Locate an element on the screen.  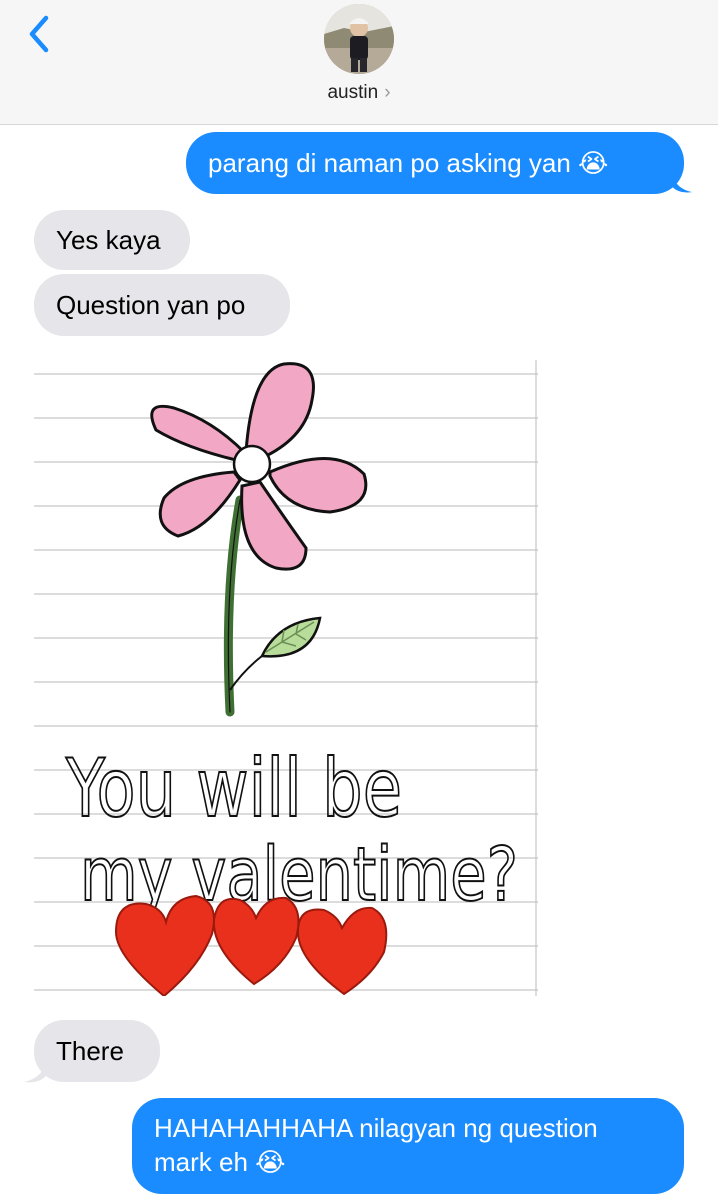
message-text: parang di naman po asking yan 😭 is located at coordinates (408, 163).